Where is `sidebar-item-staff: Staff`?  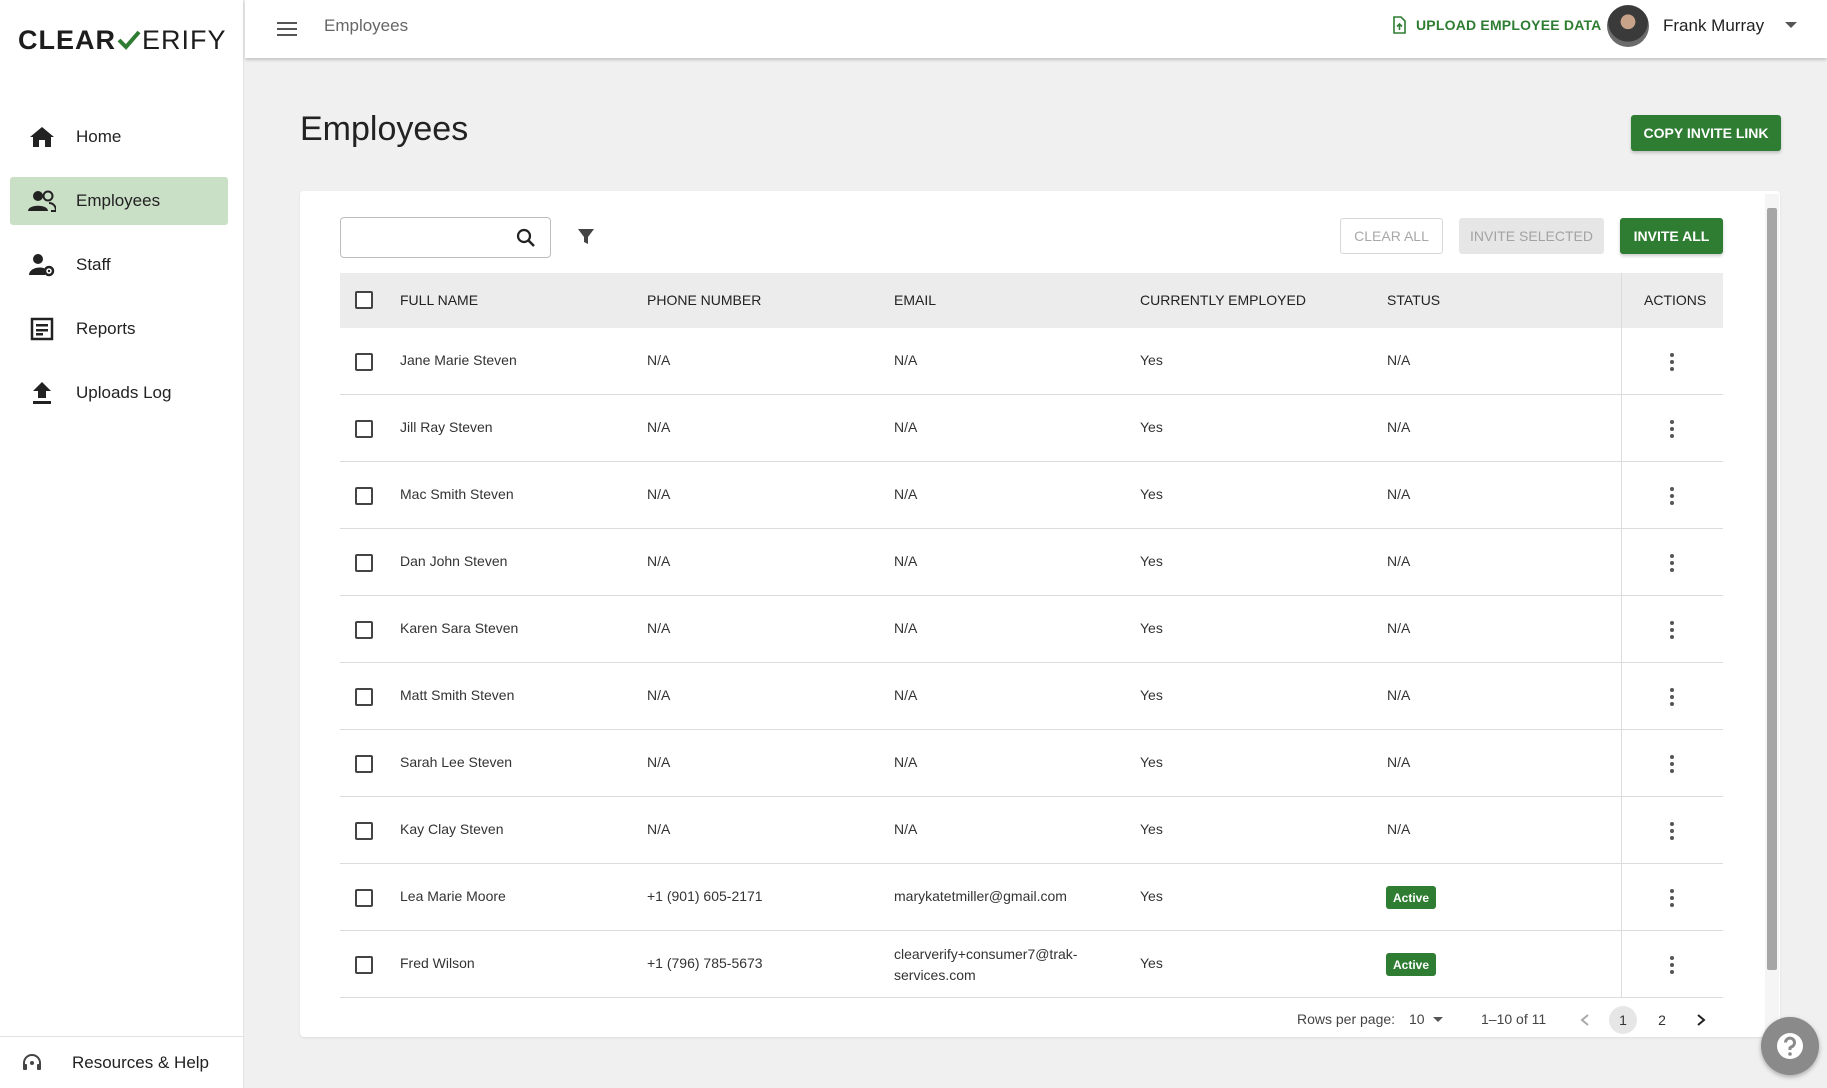 sidebar-item-staff: Staff is located at coordinates (119, 265).